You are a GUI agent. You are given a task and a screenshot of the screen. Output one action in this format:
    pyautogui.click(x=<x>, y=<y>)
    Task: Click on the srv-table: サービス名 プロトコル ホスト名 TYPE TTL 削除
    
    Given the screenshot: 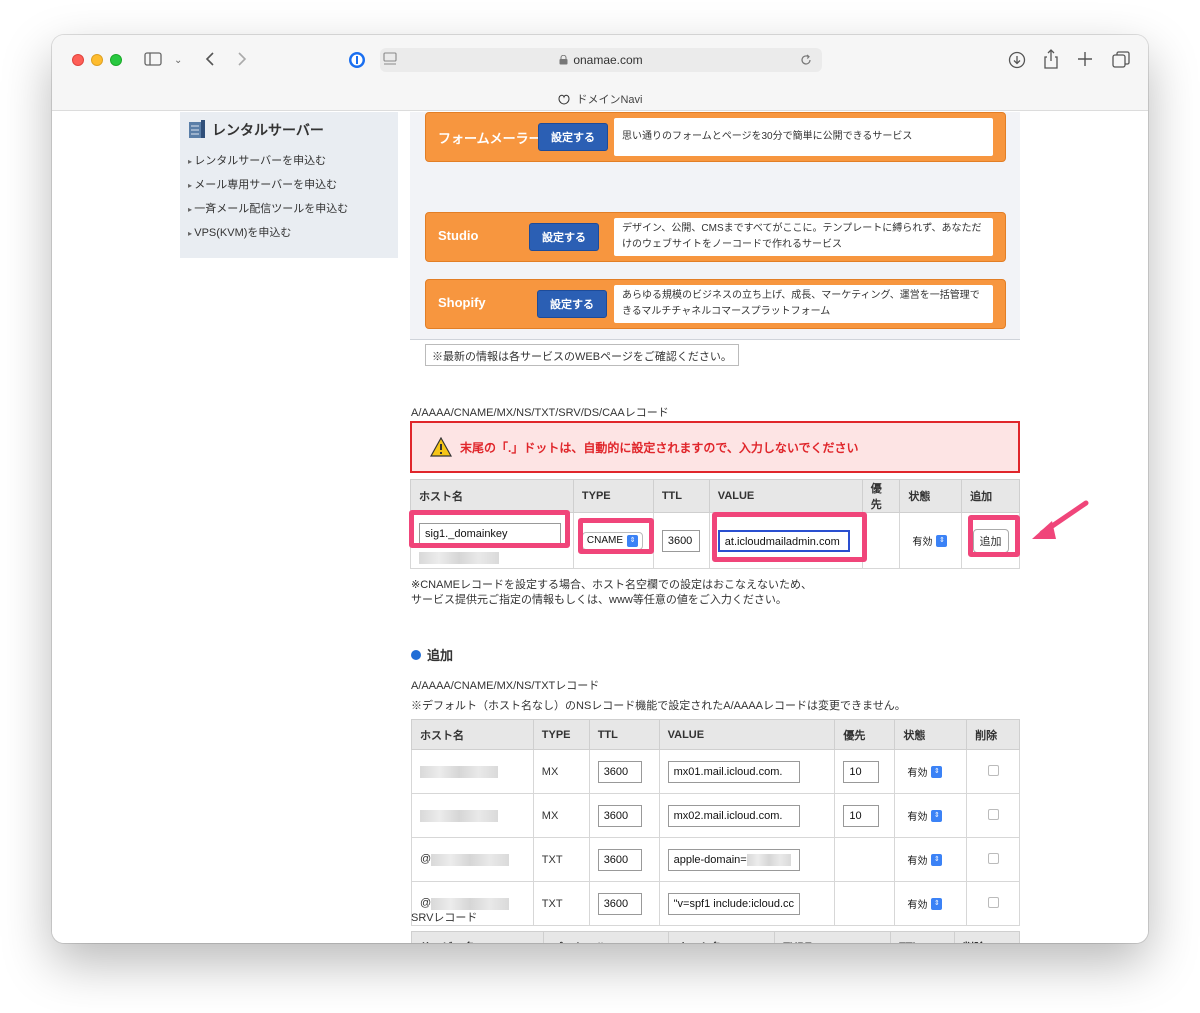 What is the action you would take?
    pyautogui.click(x=715, y=937)
    